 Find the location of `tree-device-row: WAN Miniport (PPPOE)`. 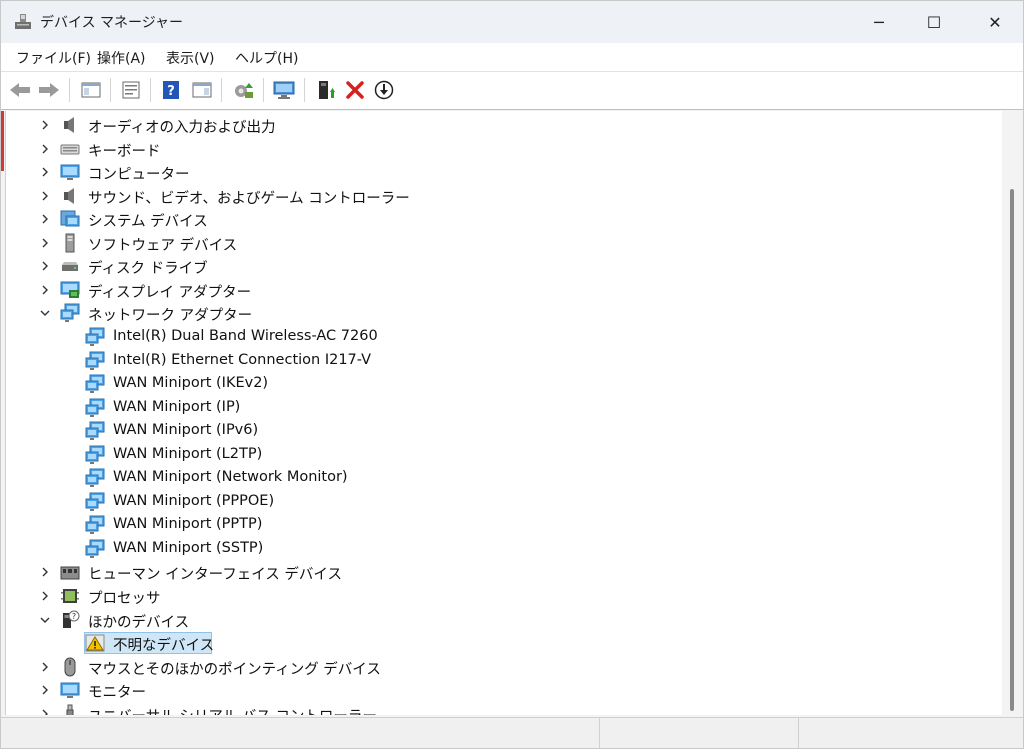

tree-device-row: WAN Miniport (PPPOE) is located at coordinates (496, 502).